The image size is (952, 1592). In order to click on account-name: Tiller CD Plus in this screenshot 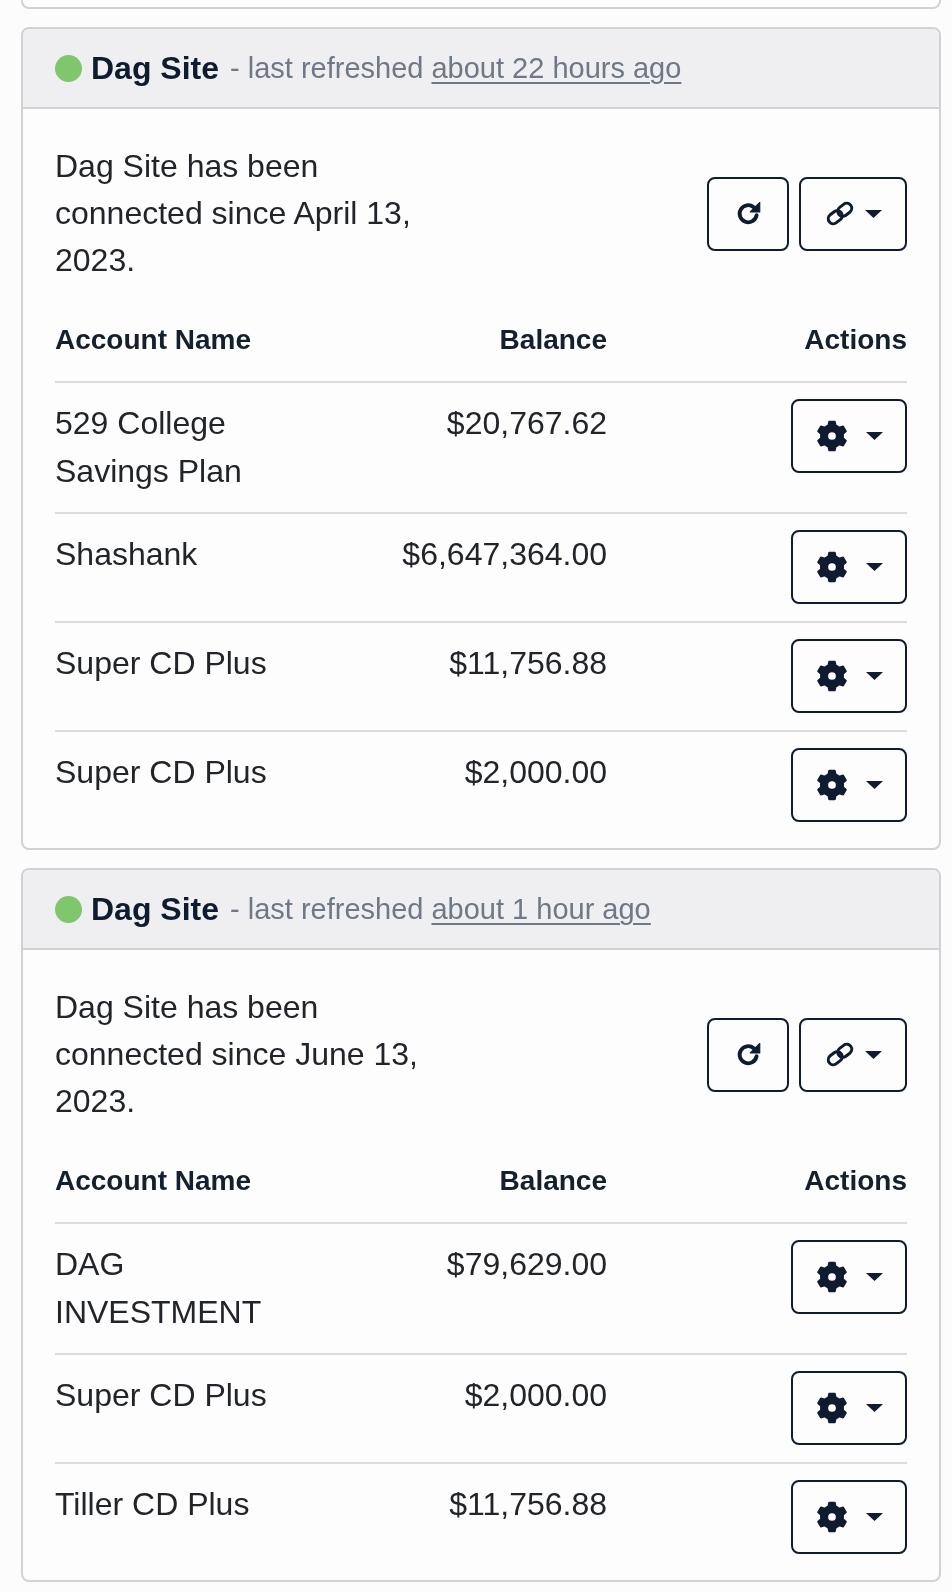, I will do `click(153, 1504)`.